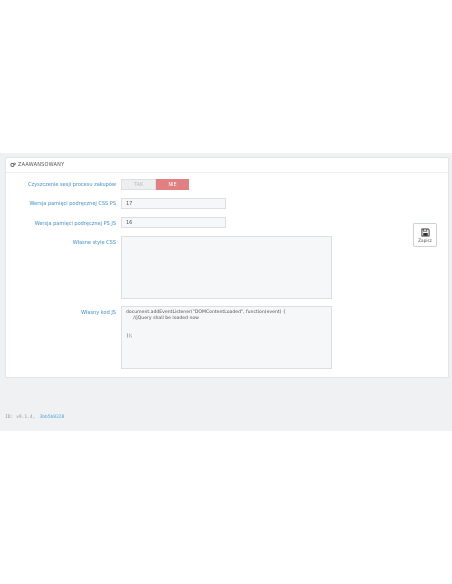 This screenshot has height=584, width=452. What do you see at coordinates (72, 185) in the screenshot?
I see `smart-cache-label: Czyszczenie sesji procesu zakupów` at bounding box center [72, 185].